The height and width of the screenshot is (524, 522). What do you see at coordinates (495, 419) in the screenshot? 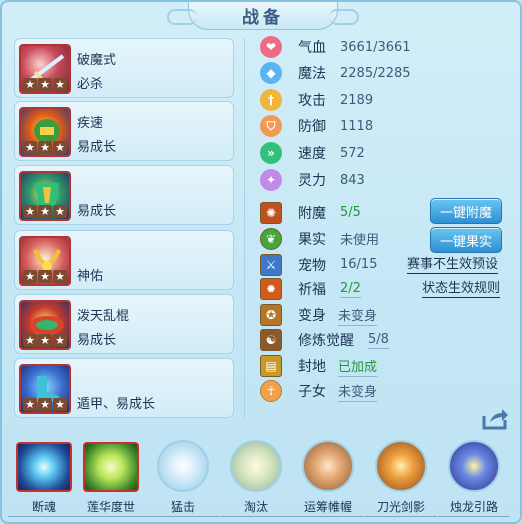
I see `share-icon` at bounding box center [495, 419].